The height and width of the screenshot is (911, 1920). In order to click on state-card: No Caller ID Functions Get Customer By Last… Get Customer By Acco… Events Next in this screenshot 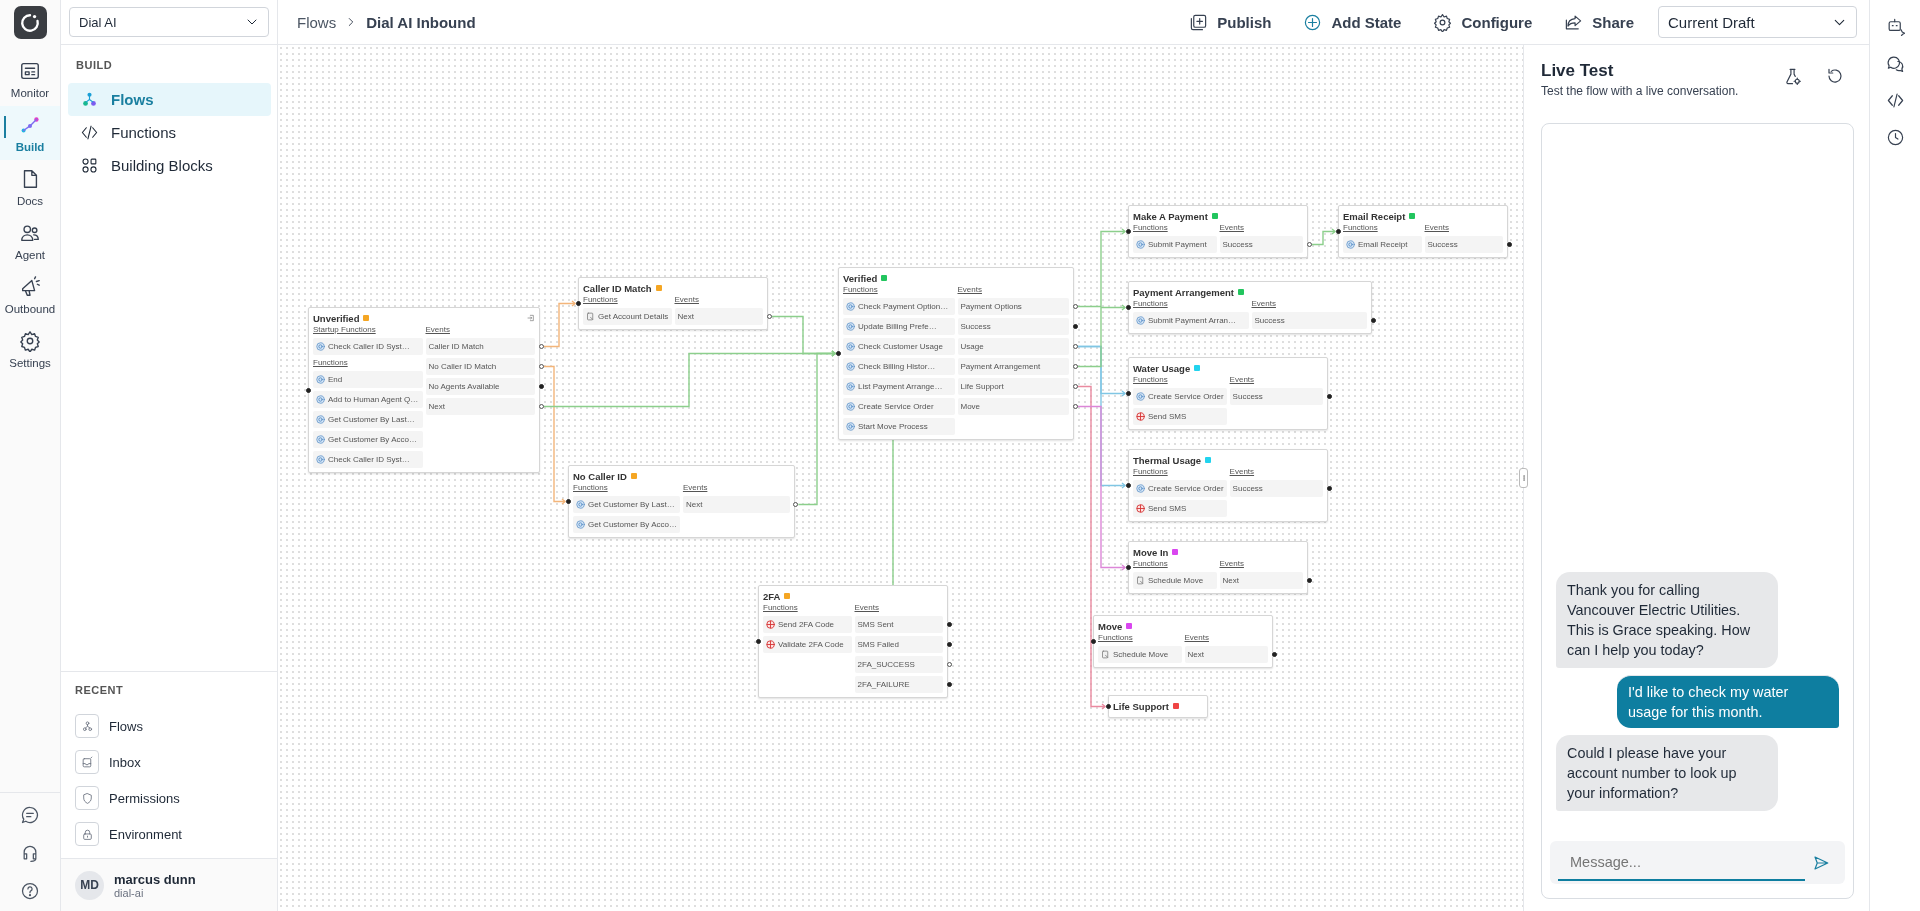, I will do `click(681, 501)`.